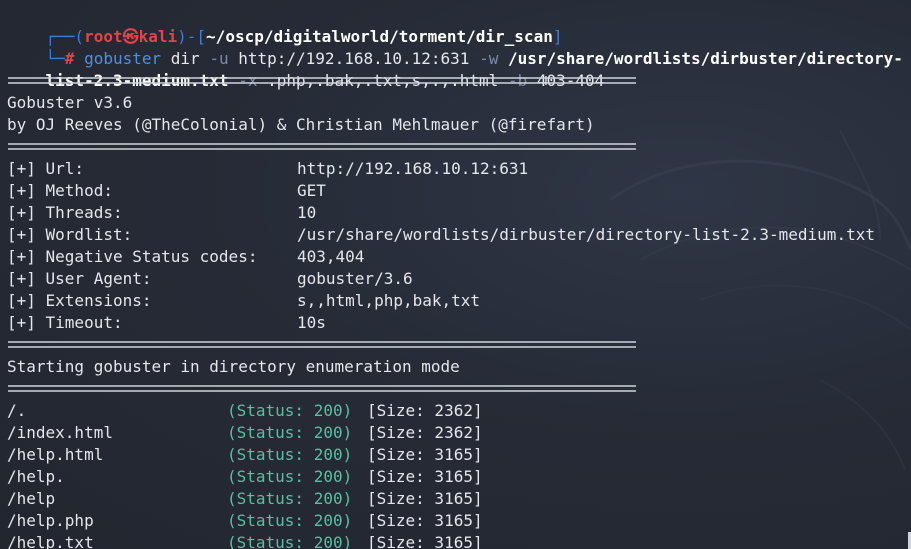 This screenshot has height=549, width=911. I want to click on config-row: [+] Threads: 10, so click(457, 213).